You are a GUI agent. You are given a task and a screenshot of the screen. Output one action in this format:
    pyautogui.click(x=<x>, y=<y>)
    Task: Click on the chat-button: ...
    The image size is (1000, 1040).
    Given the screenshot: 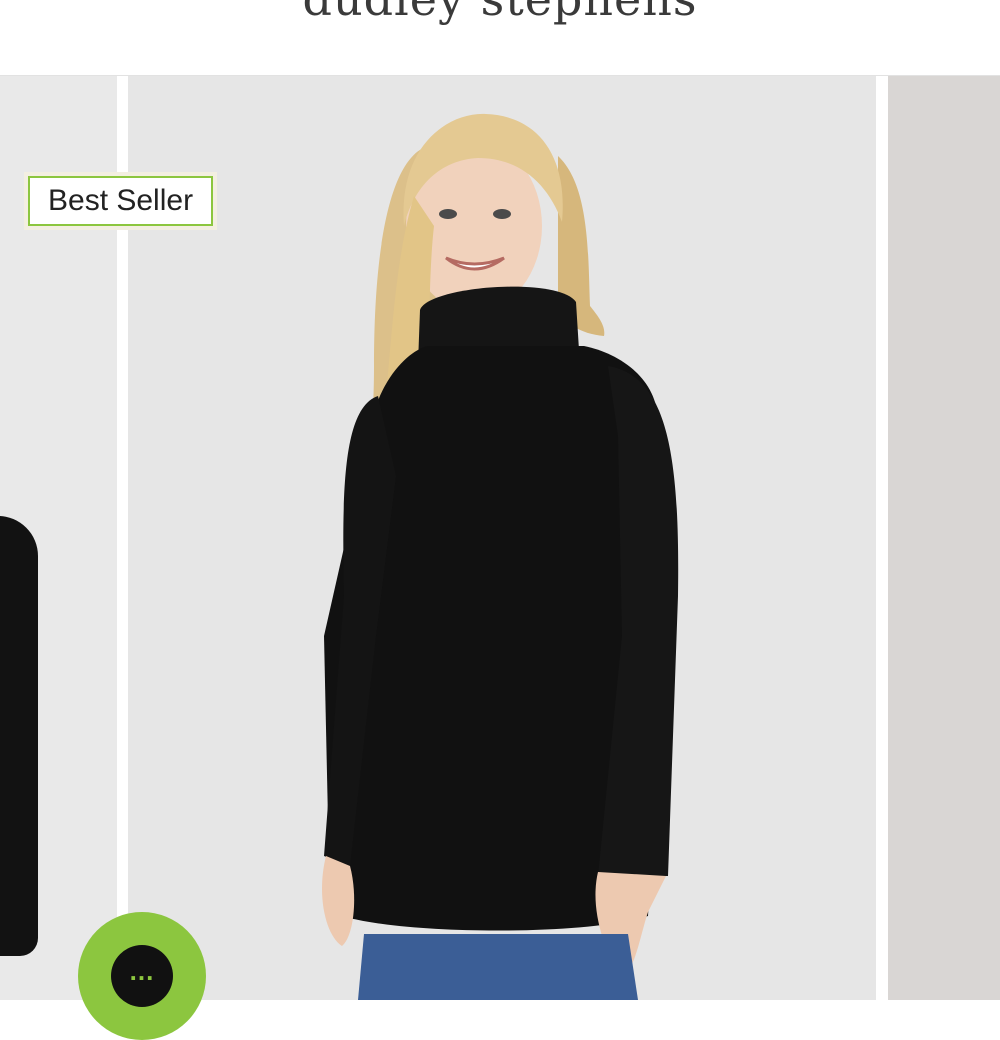 What is the action you would take?
    pyautogui.click(x=142, y=976)
    